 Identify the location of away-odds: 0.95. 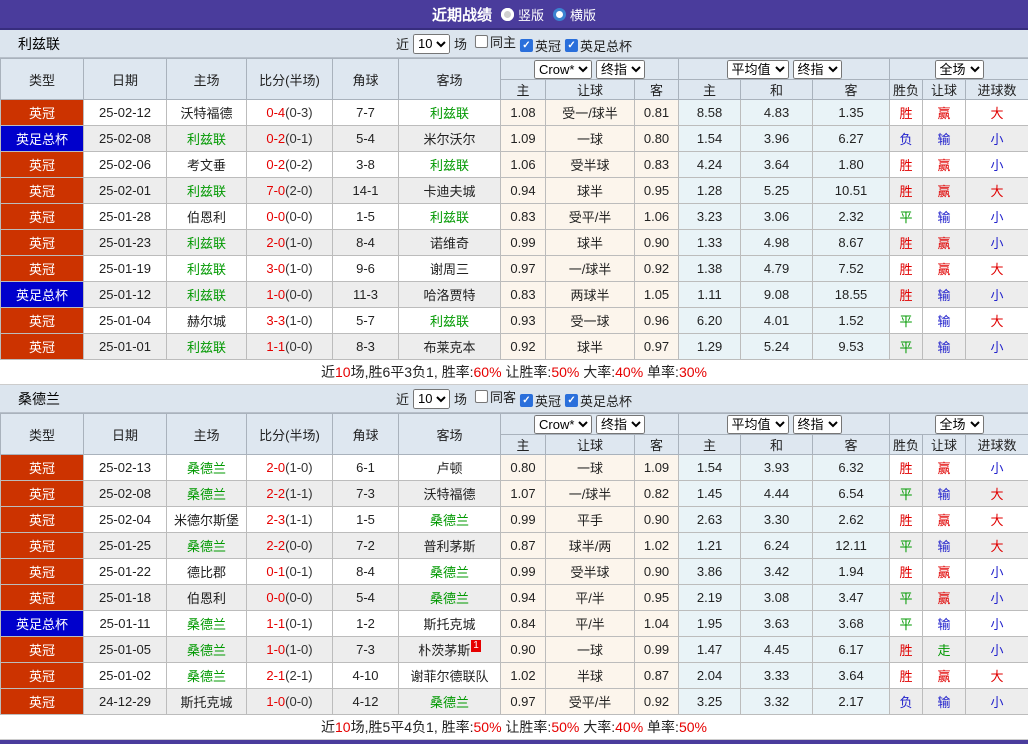
(657, 598).